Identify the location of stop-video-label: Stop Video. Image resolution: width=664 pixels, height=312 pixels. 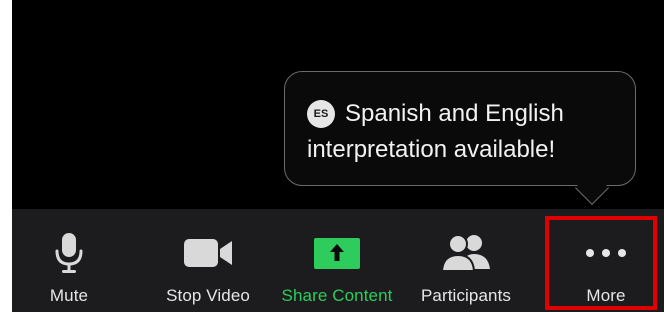
(208, 295).